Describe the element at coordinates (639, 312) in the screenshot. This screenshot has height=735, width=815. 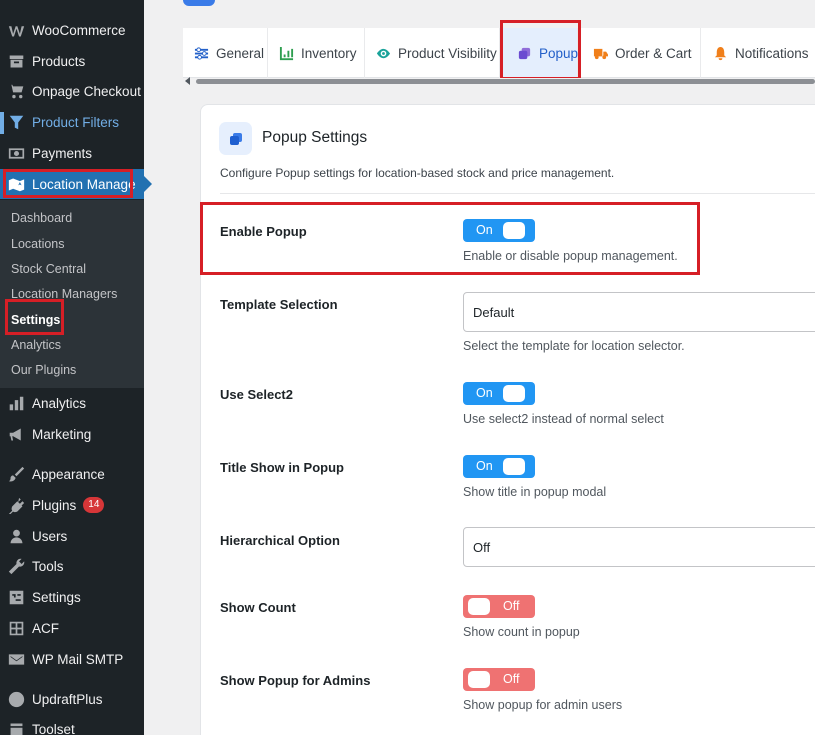
I see `template-select: Default` at that location.